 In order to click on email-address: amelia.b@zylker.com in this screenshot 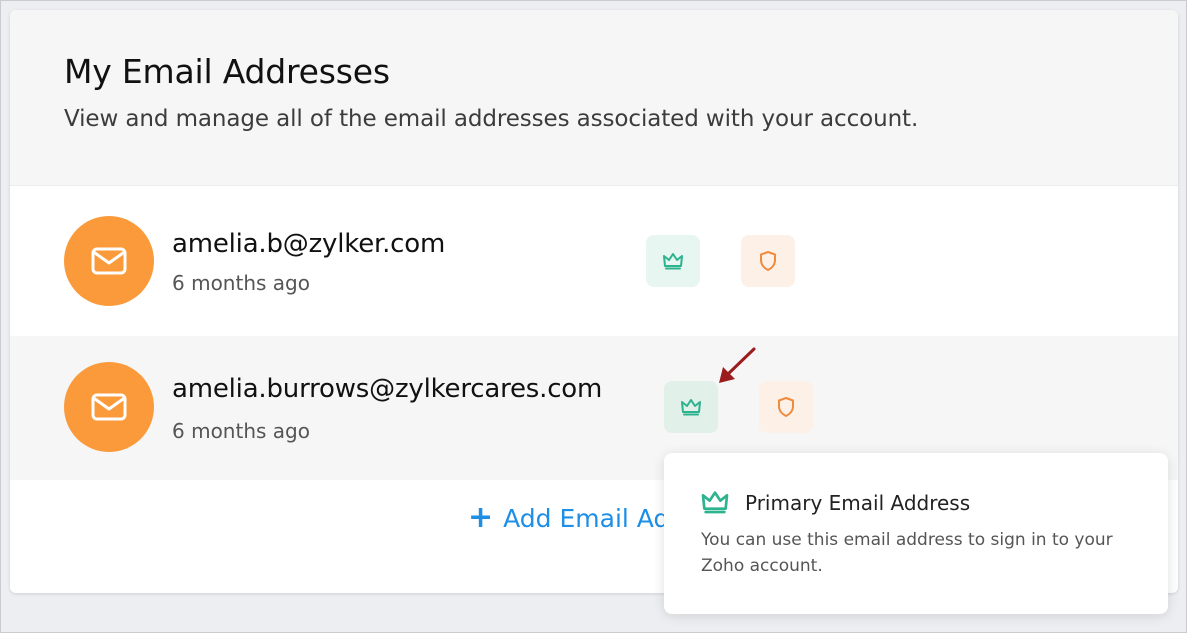, I will do `click(309, 244)`.